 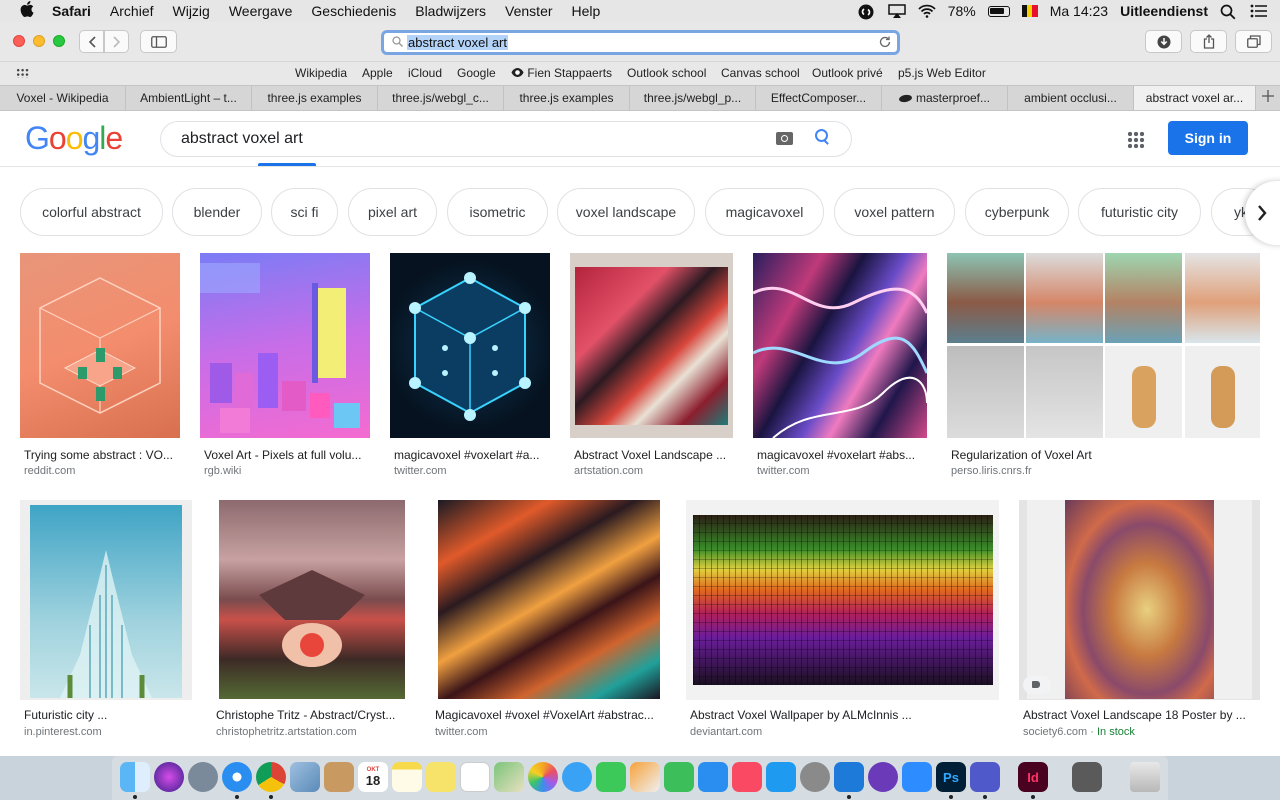 I want to click on new-tab-button, so click(x=1268, y=97).